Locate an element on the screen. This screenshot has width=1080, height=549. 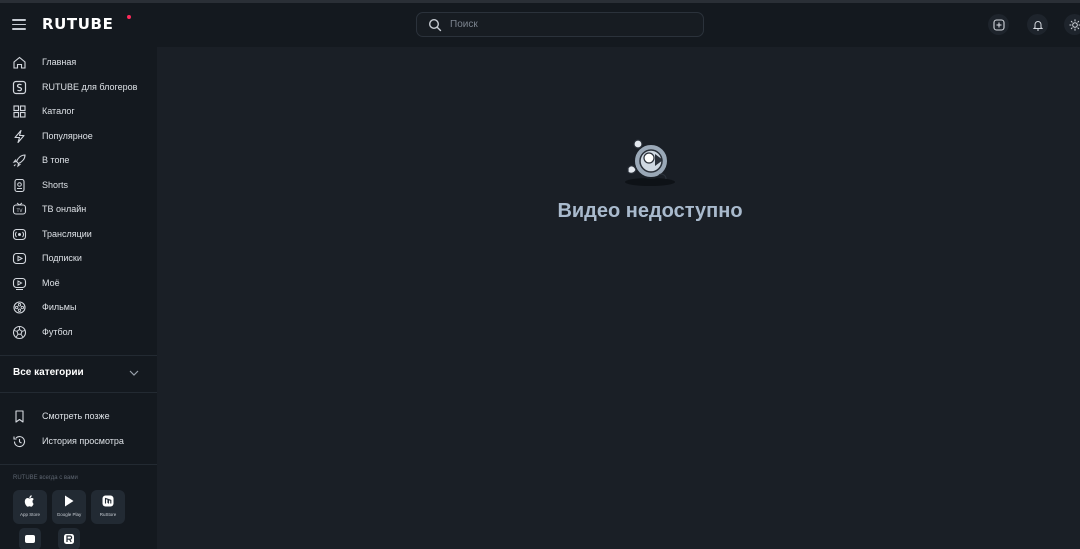
sidebar-secondary-item-1: История просмотра is located at coordinates (78, 442).